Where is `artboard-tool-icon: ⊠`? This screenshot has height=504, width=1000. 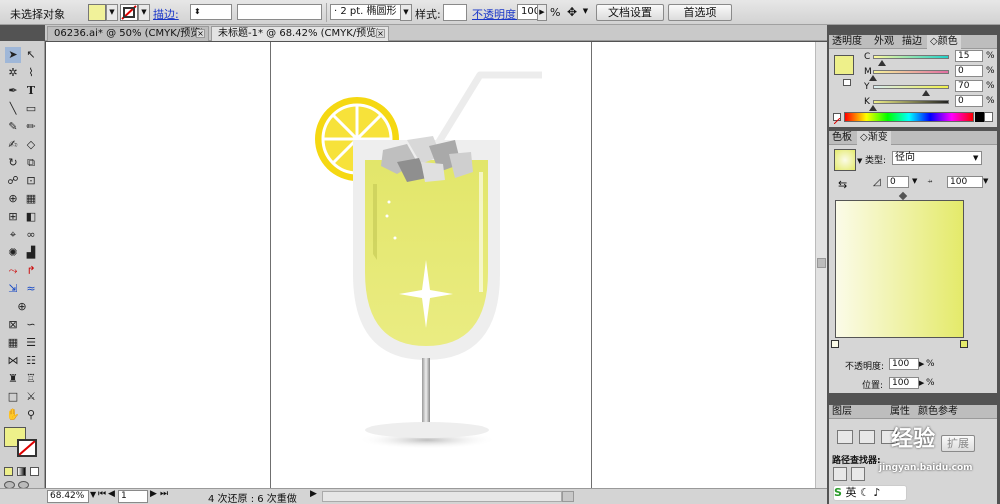
artboard-tool-icon: ⊠ is located at coordinates (13, 325).